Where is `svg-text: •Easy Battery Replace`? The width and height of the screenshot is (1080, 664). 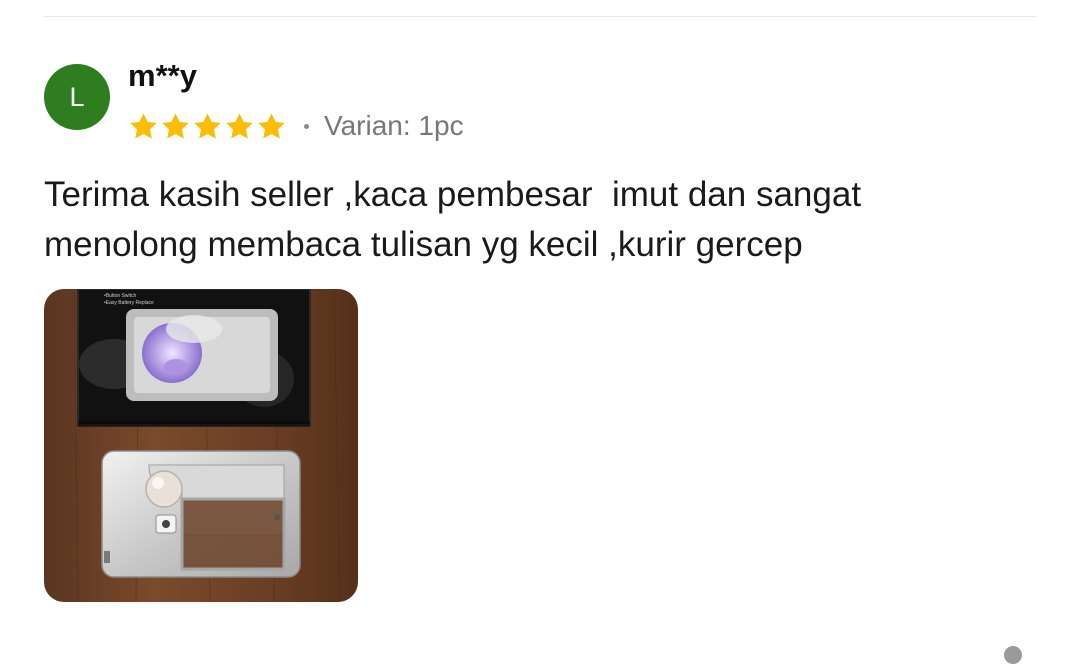
svg-text: •Easy Battery Replace is located at coordinates (129, 303).